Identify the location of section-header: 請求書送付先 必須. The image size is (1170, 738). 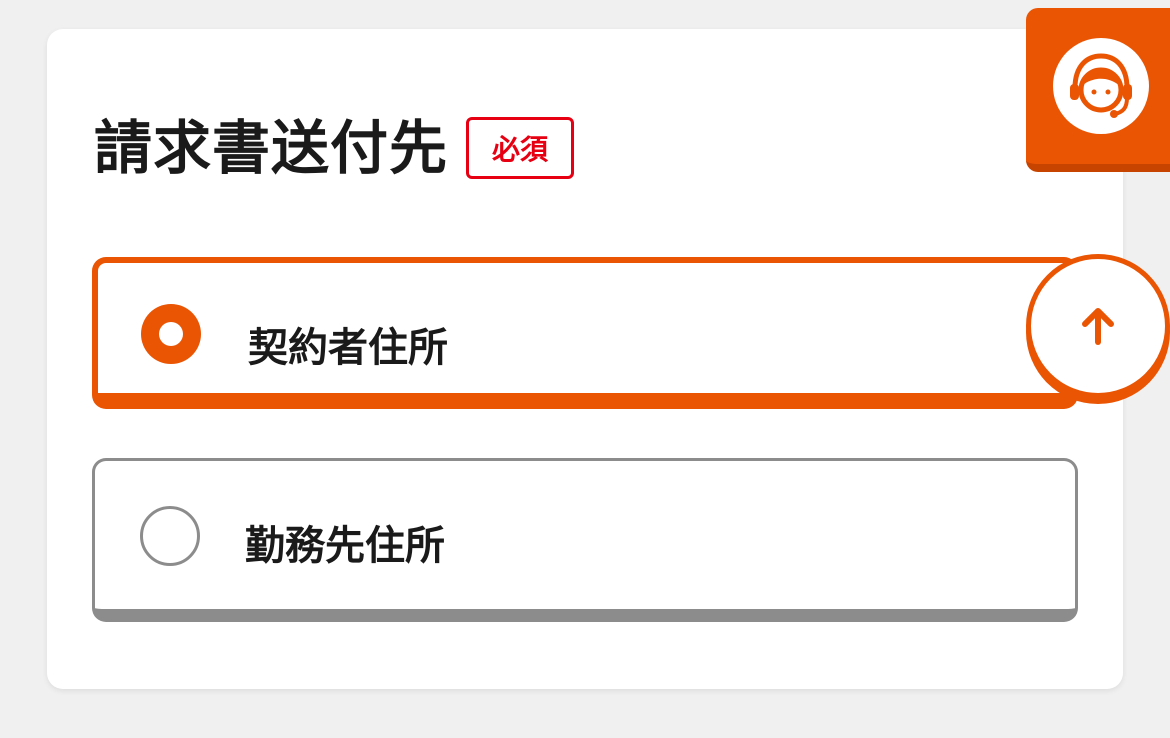
(334, 148).